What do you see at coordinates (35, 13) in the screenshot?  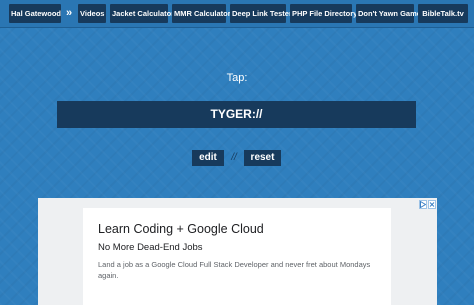 I see `nav-link-hal-gatewood: Hal Gatewood` at bounding box center [35, 13].